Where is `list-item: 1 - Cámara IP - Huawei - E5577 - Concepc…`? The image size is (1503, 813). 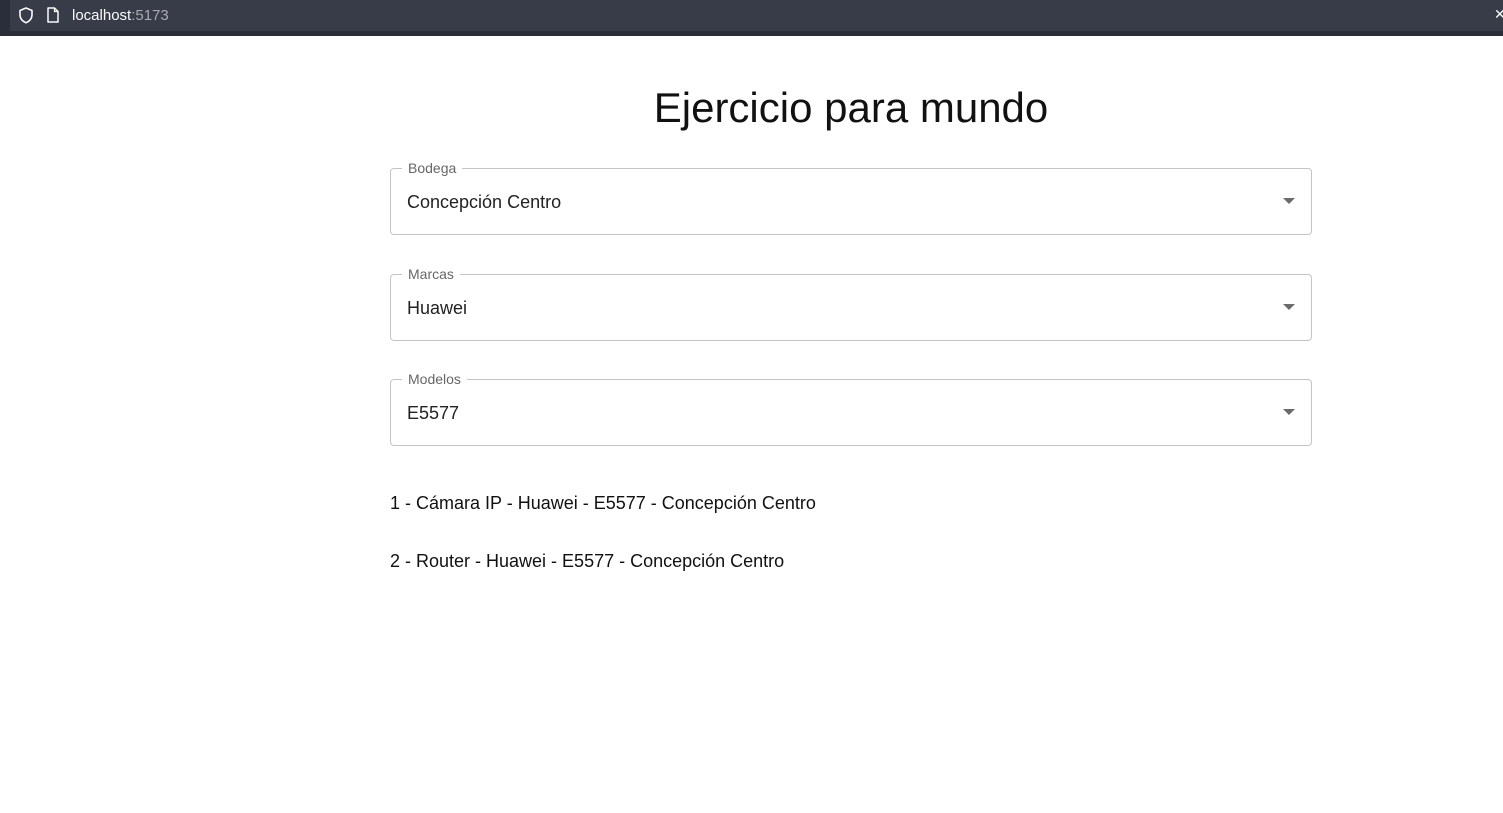 list-item: 1 - Cámara IP - Huawei - E5577 - Concepc… is located at coordinates (603, 503).